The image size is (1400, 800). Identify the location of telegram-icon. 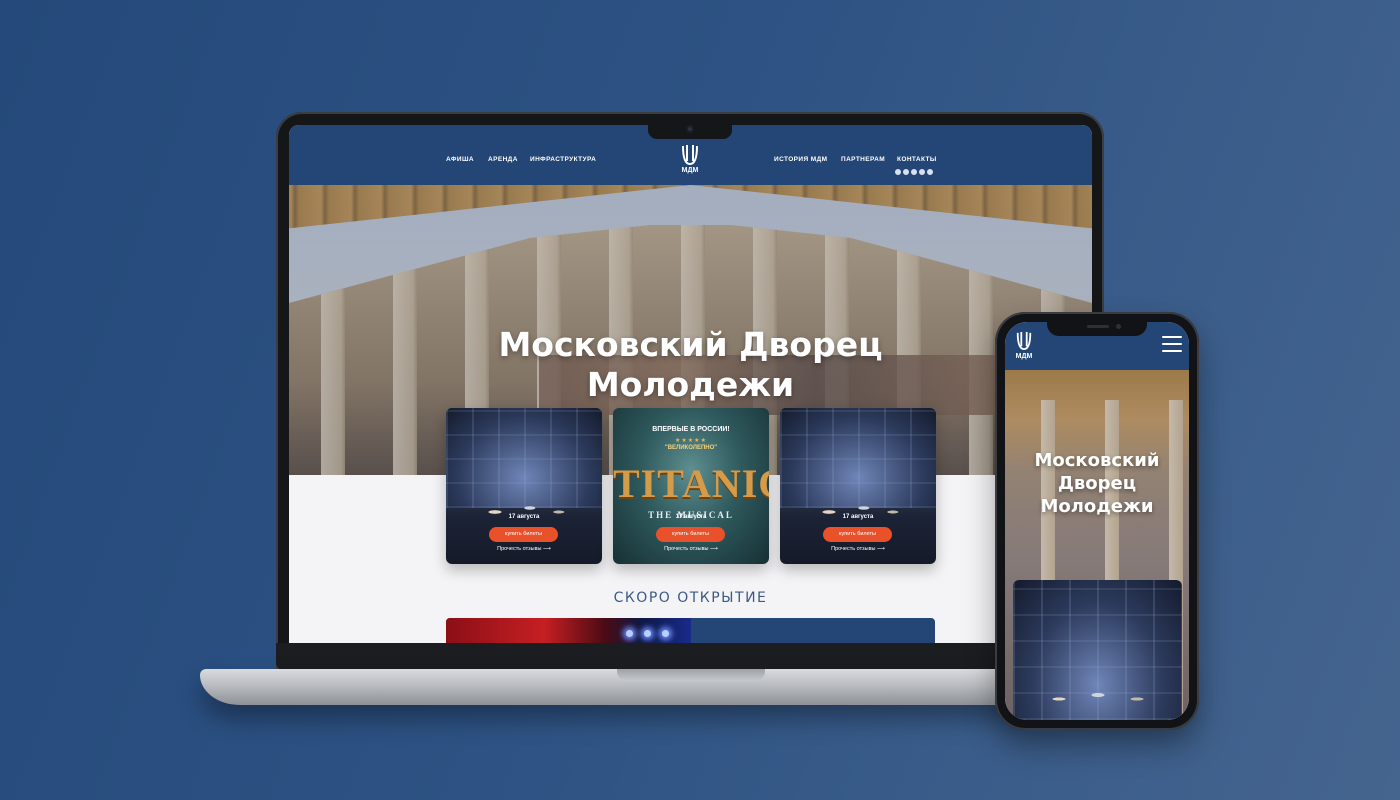
(906, 172).